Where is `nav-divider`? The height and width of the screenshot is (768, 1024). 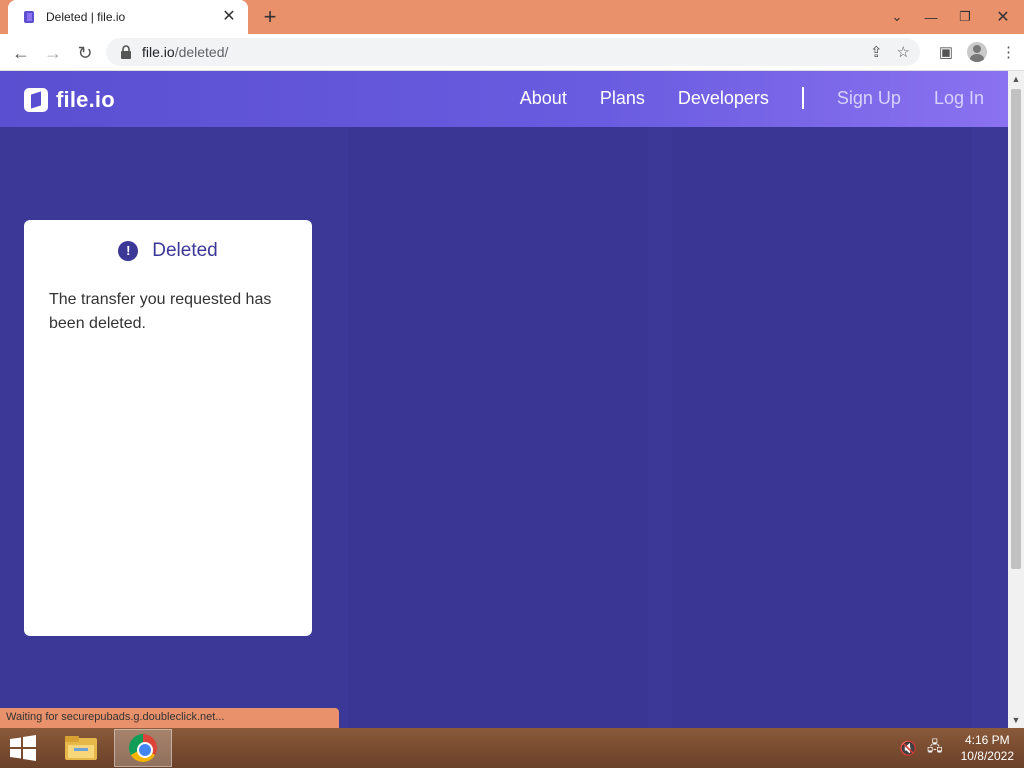
nav-divider is located at coordinates (802, 98).